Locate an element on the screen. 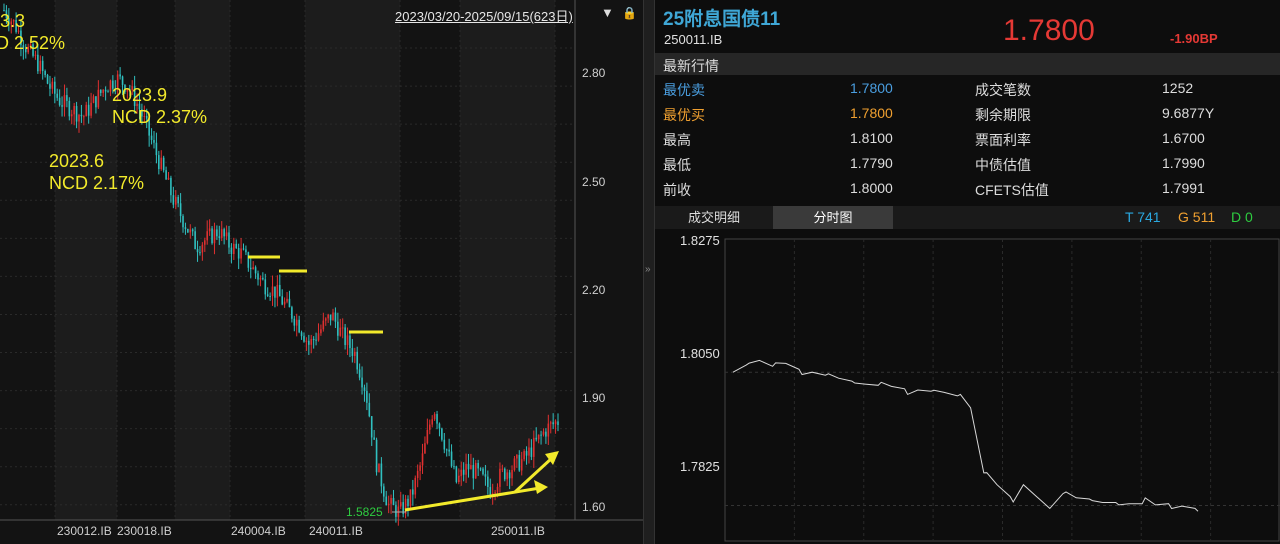 The height and width of the screenshot is (544, 1280). shade-band is located at coordinates (352, 260).